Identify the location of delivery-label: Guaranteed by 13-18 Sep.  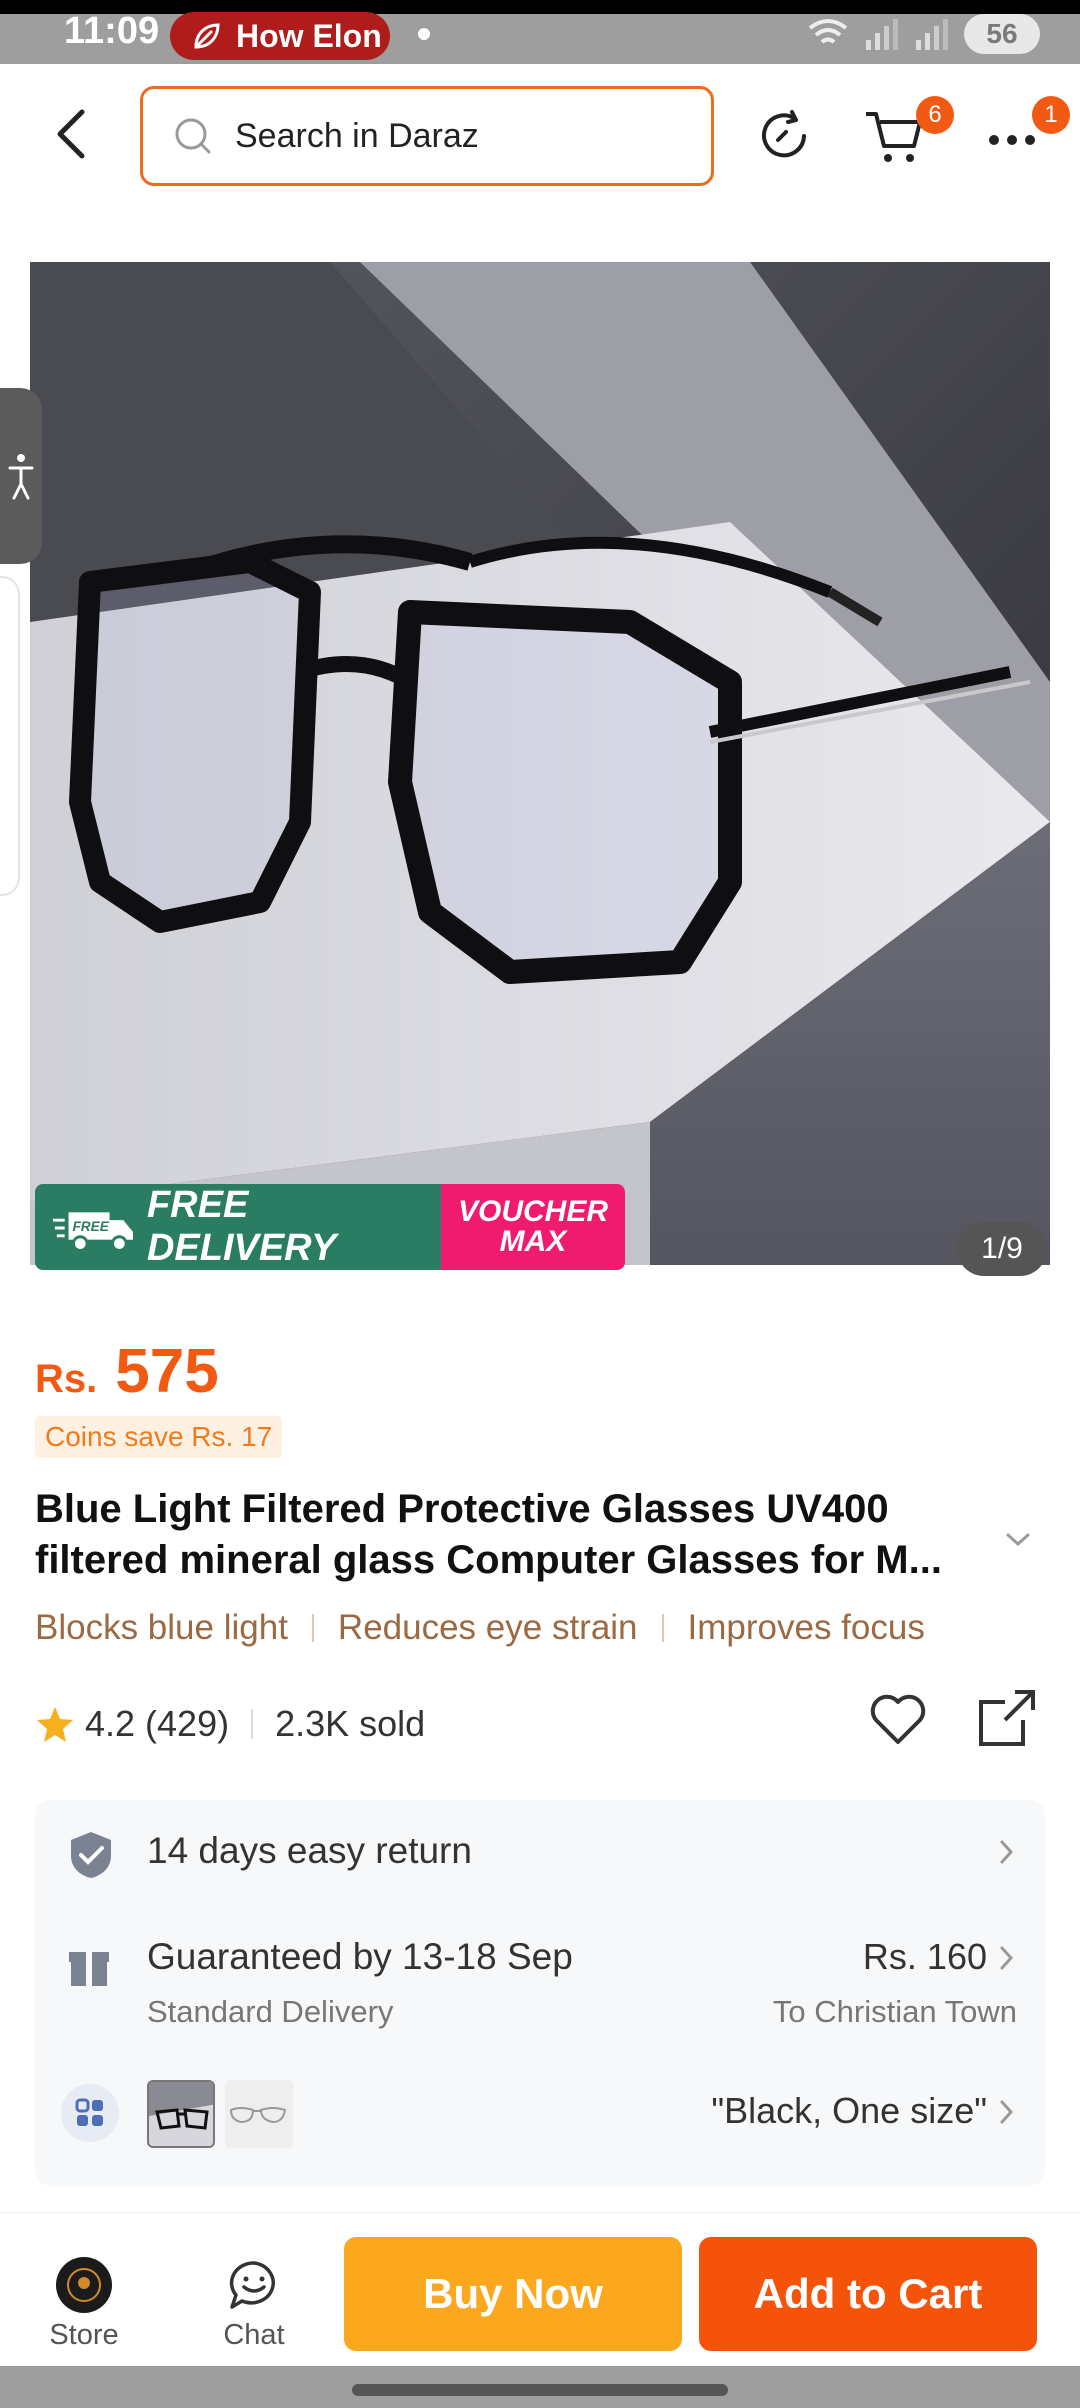
(360, 1956).